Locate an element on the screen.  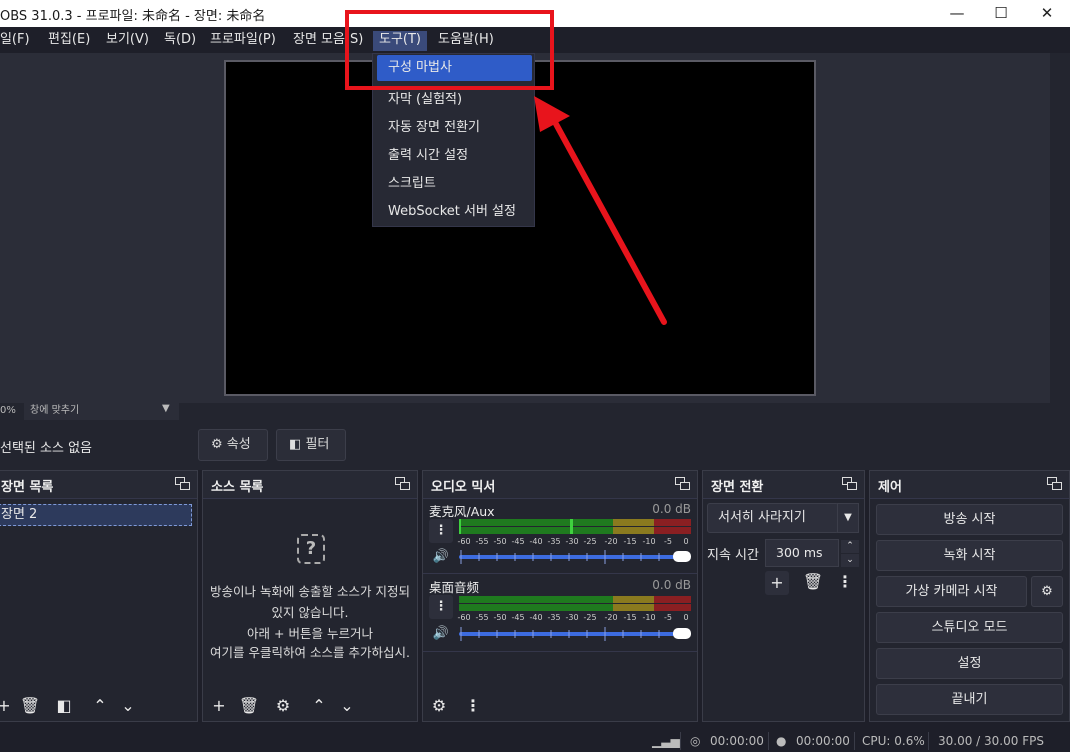
duration-input: 300 ms is located at coordinates (802, 553).